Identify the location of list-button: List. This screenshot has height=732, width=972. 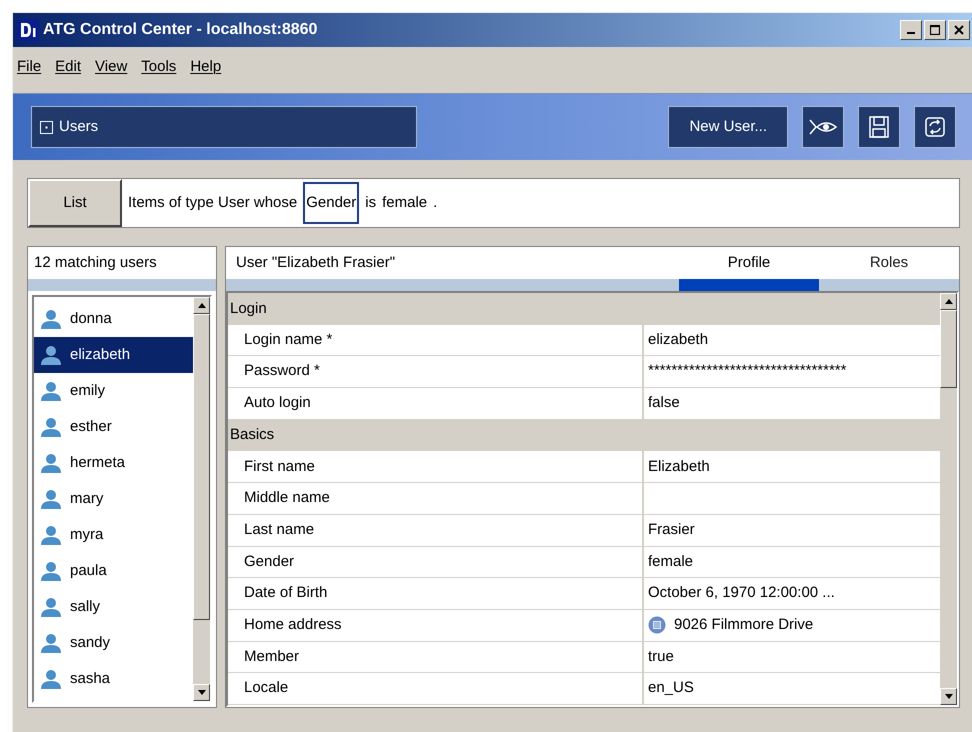
(75, 203).